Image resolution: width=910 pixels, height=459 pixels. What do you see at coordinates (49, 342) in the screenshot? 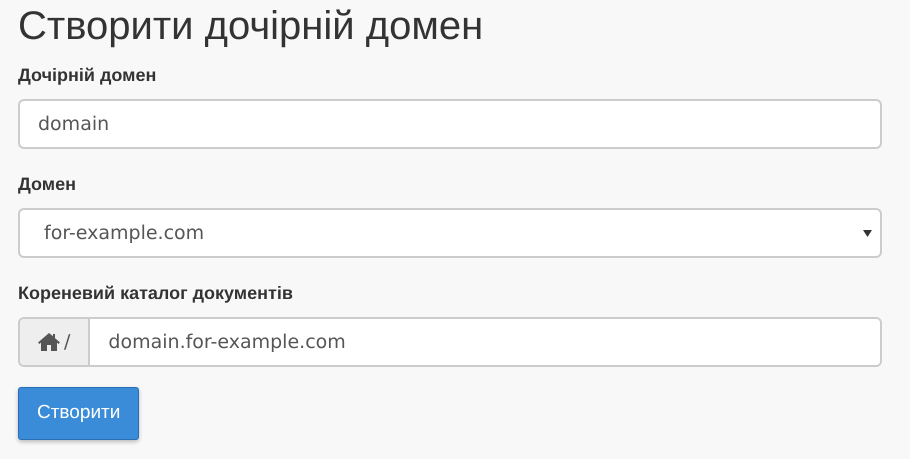
I see `home-icon` at bounding box center [49, 342].